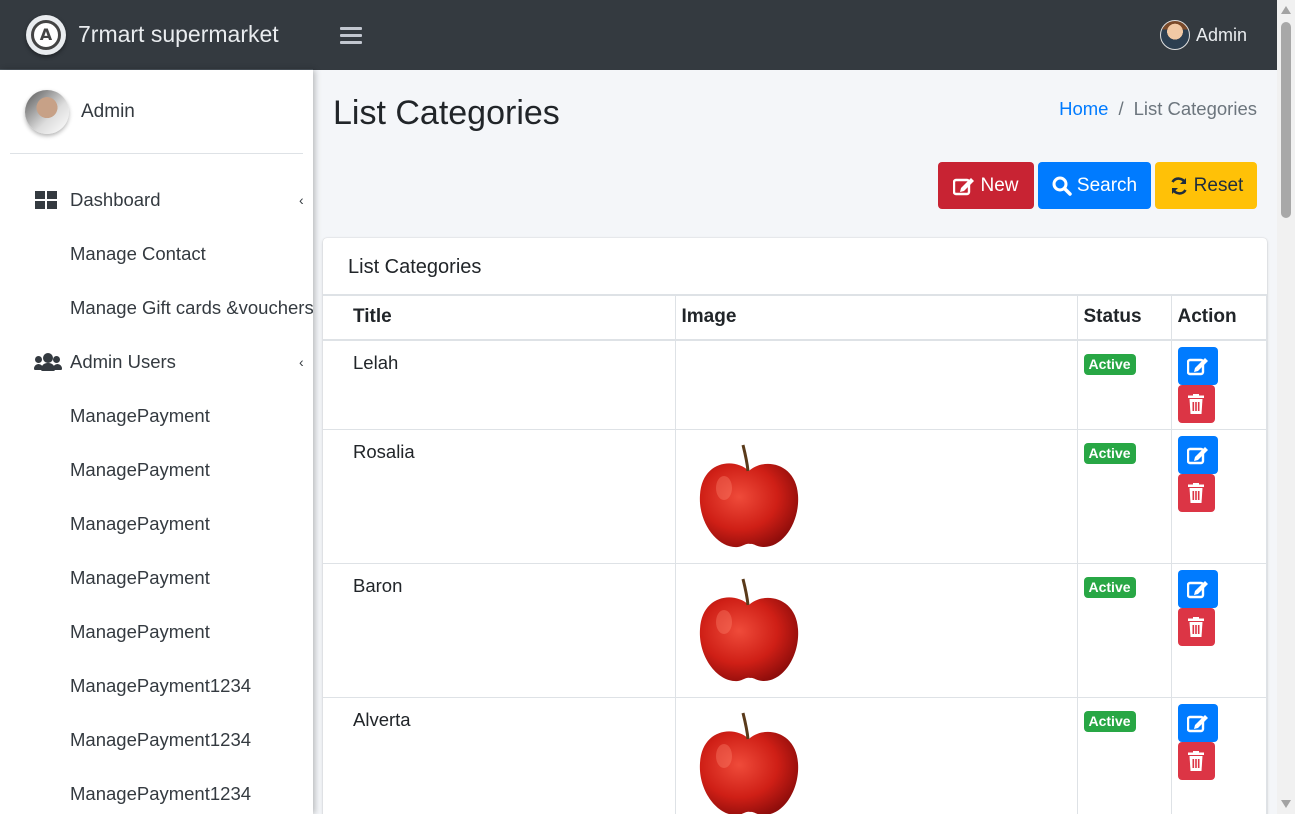  What do you see at coordinates (1221, 34) in the screenshot?
I see `top-user-name: Admin` at bounding box center [1221, 34].